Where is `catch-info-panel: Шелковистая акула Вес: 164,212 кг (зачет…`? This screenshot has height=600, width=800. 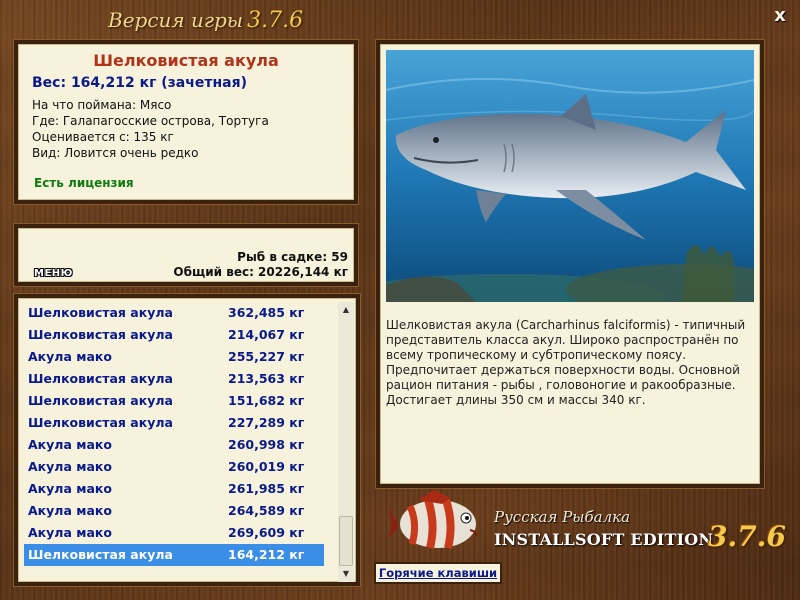
catch-info-panel: Шелковистая акула Вес: 164,212 кг (зачет… is located at coordinates (186, 122).